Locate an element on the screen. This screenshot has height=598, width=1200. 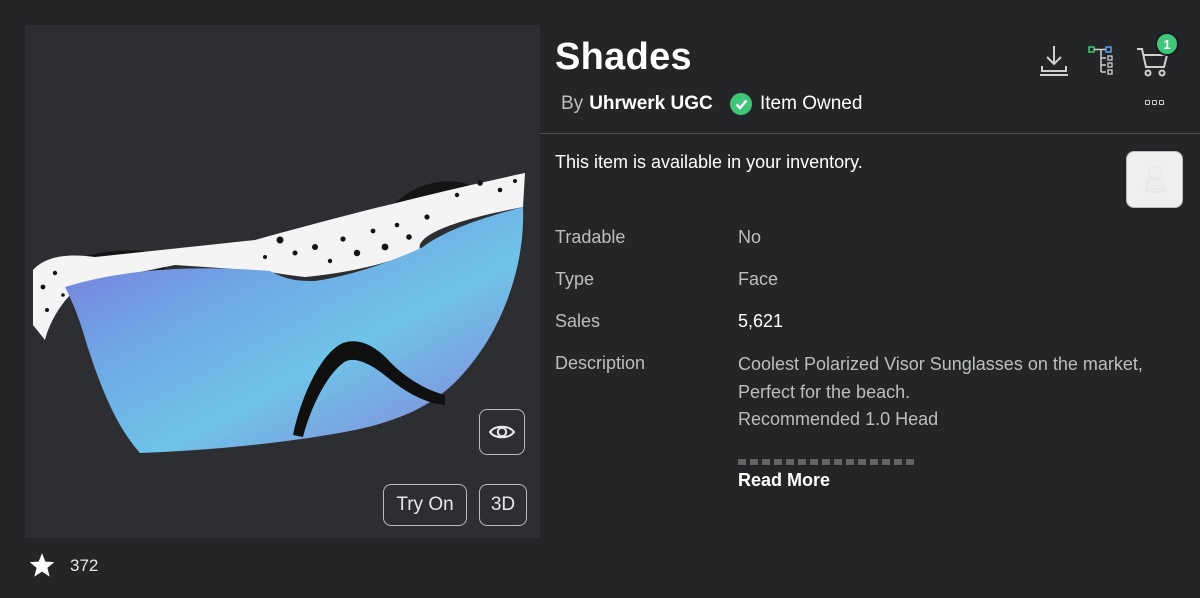
hierarchy-button is located at coordinates (1103, 62).